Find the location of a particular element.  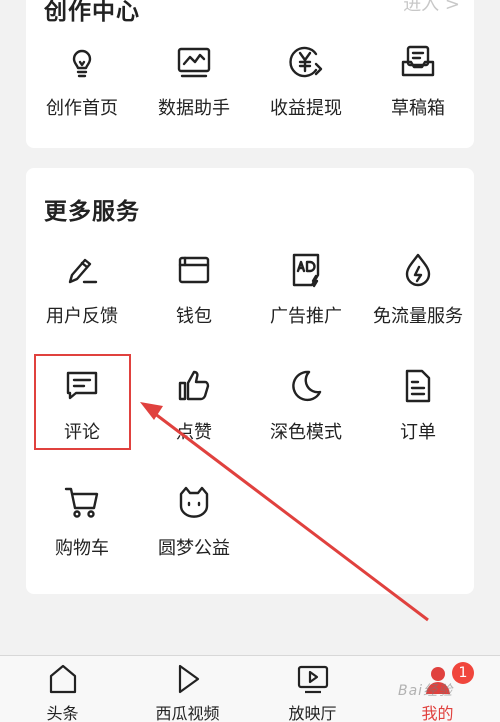

yen-coin-icon is located at coordinates (306, 62).